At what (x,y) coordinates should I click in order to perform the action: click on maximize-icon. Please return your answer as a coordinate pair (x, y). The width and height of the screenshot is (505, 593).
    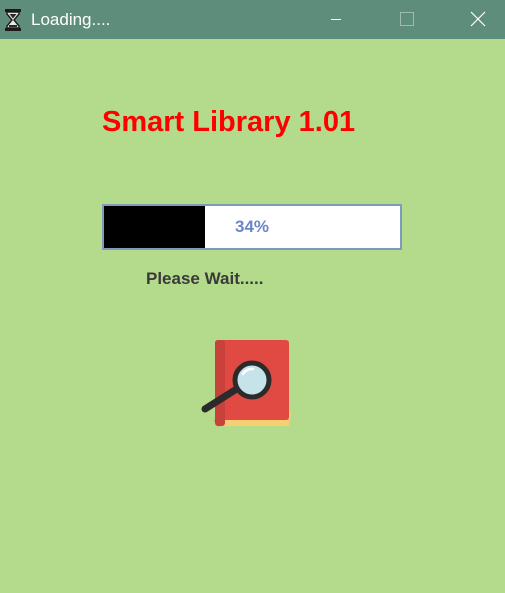
    Looking at the image, I should click on (407, 19).